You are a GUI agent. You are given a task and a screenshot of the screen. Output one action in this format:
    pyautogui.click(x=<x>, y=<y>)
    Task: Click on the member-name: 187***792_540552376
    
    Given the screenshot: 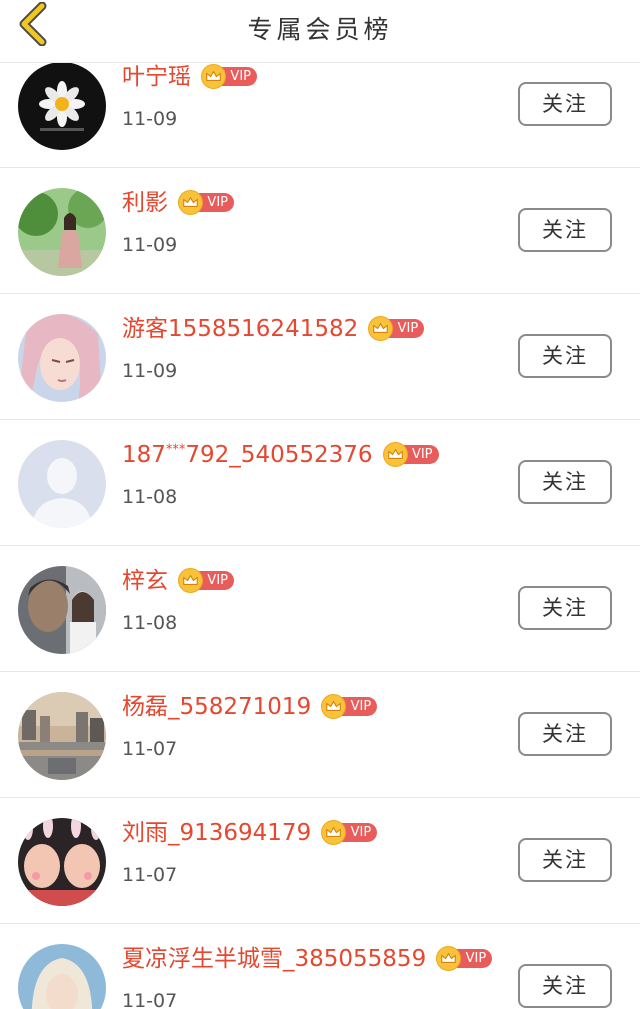 What is the action you would take?
    pyautogui.click(x=247, y=455)
    